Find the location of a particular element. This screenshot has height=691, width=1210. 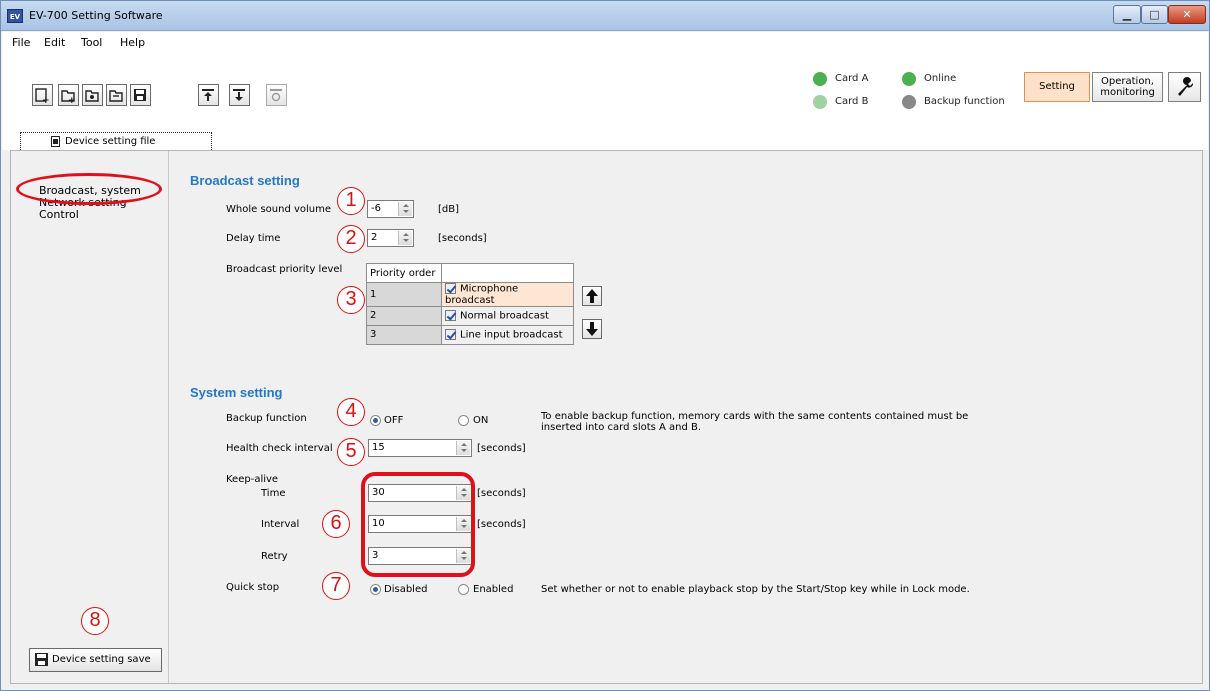

tab-strip: Device setting file is located at coordinates (605, 141).